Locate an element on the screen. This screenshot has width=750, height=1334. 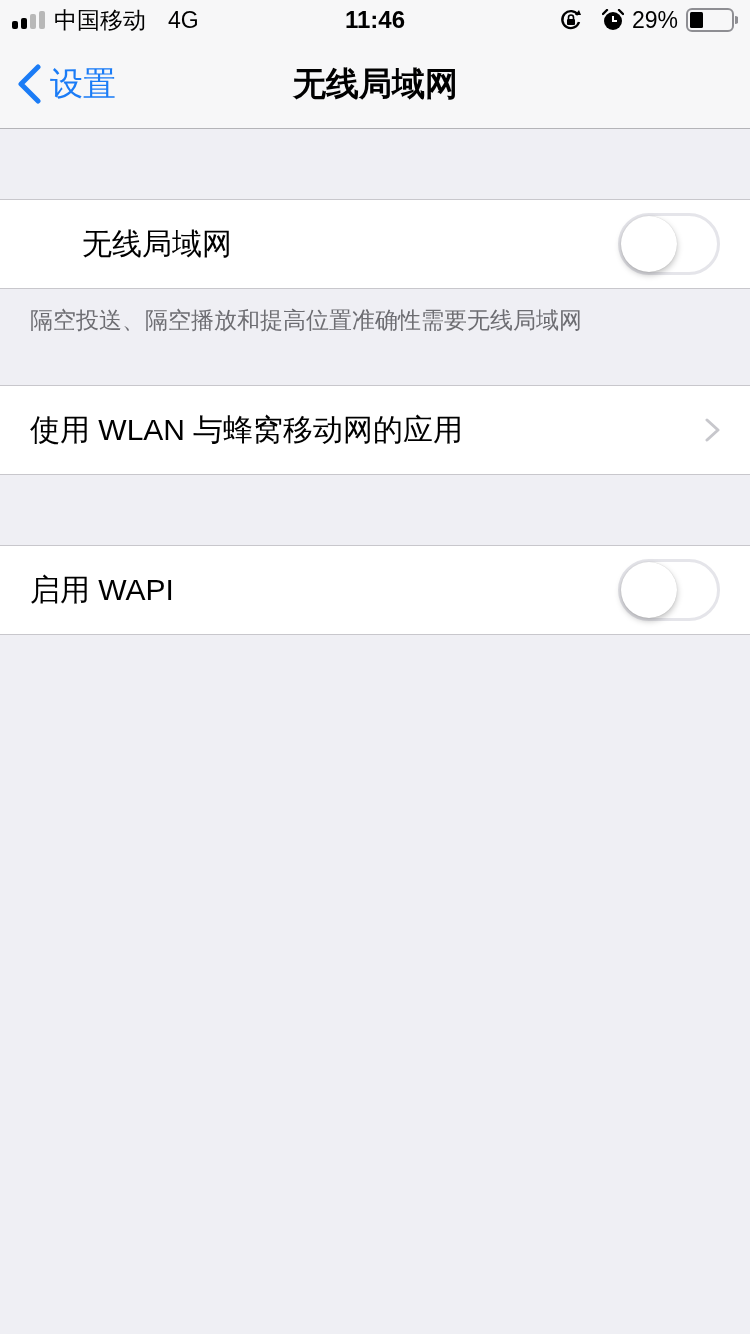
back-button: 设置 is located at coordinates (66, 84).